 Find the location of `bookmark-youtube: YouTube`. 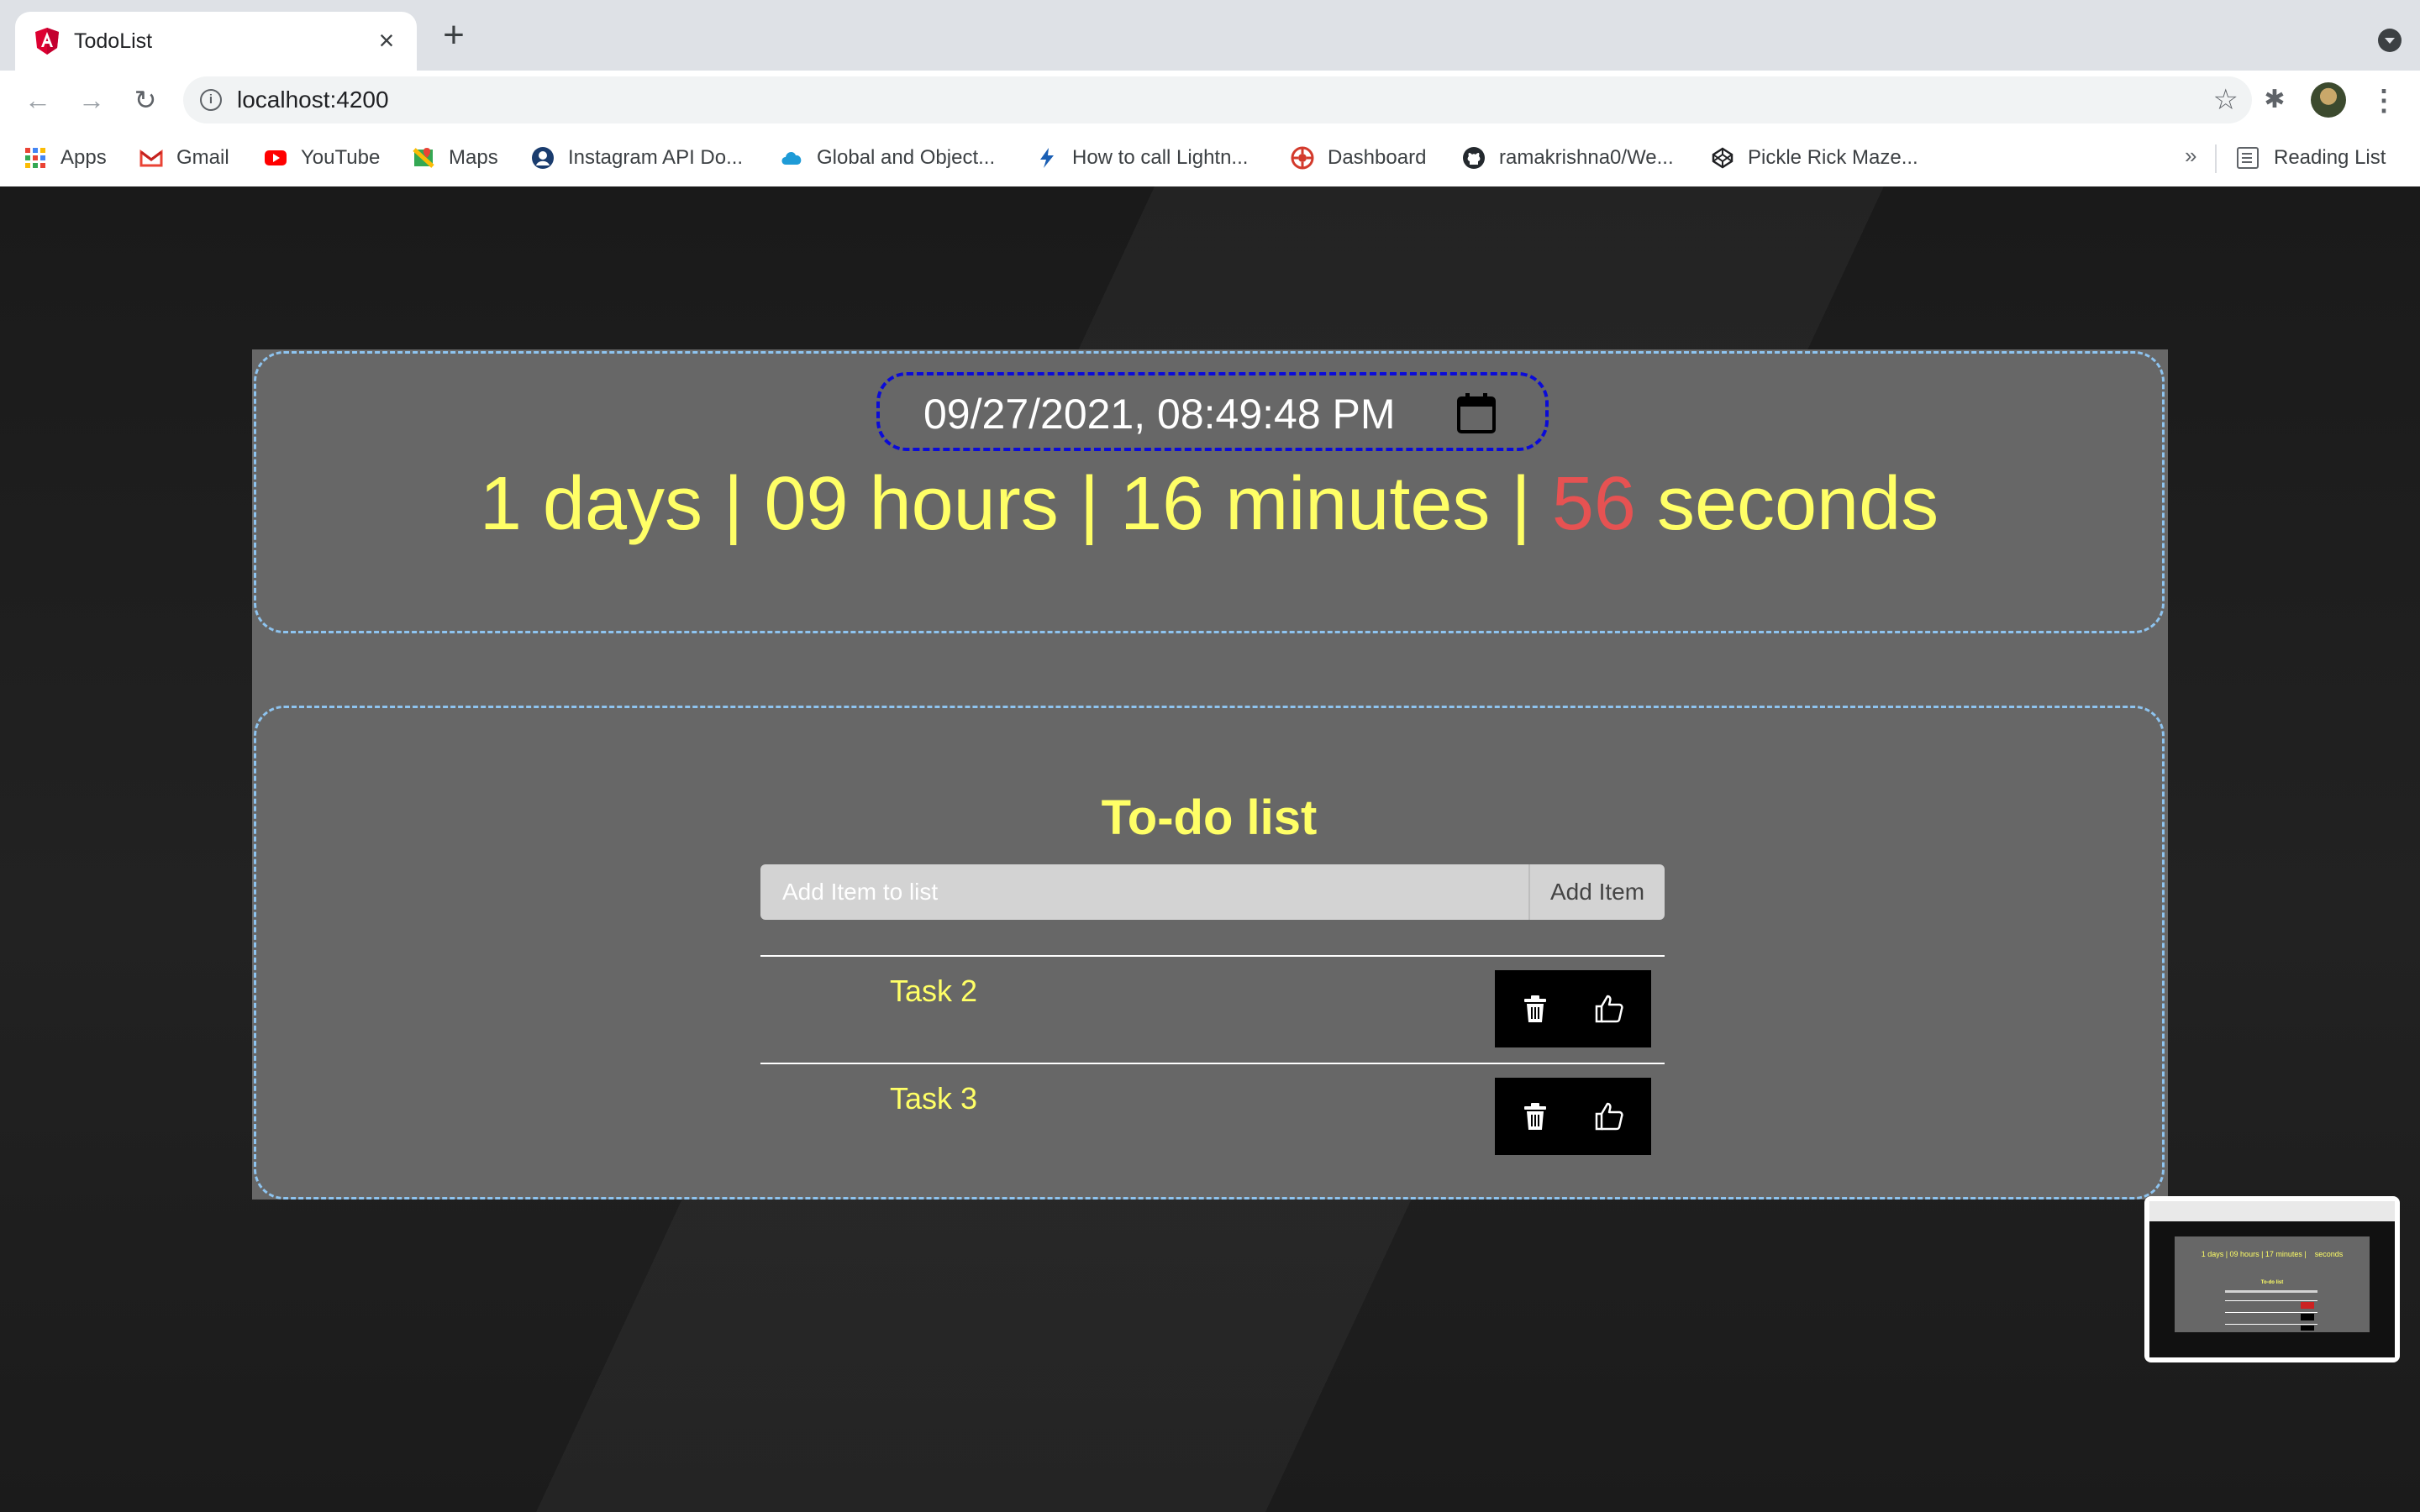

bookmark-youtube: YouTube is located at coordinates (322, 158).